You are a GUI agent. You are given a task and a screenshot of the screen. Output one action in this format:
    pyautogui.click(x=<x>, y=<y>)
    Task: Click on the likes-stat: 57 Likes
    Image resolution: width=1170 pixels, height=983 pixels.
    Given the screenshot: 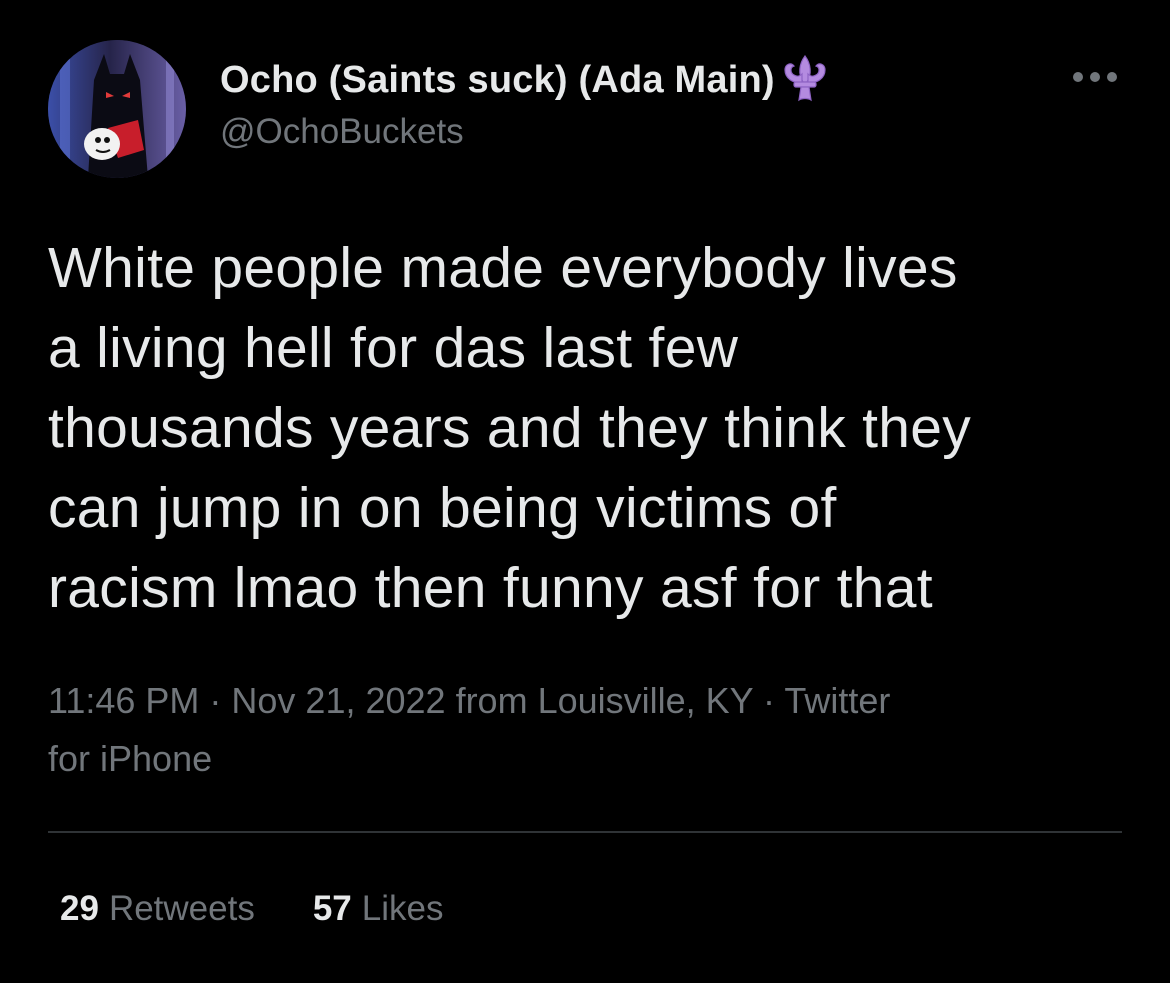 What is the action you would take?
    pyautogui.click(x=378, y=909)
    